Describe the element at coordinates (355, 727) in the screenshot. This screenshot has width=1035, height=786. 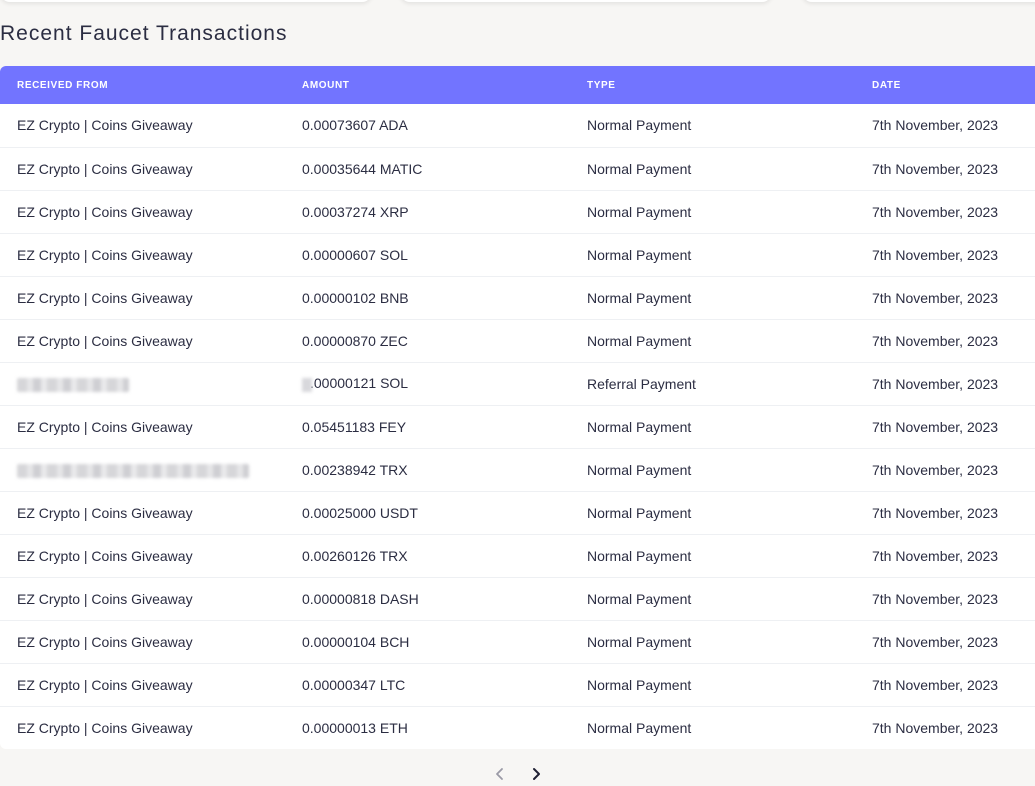
I see `amount-value: 0.00000013 ETH` at that location.